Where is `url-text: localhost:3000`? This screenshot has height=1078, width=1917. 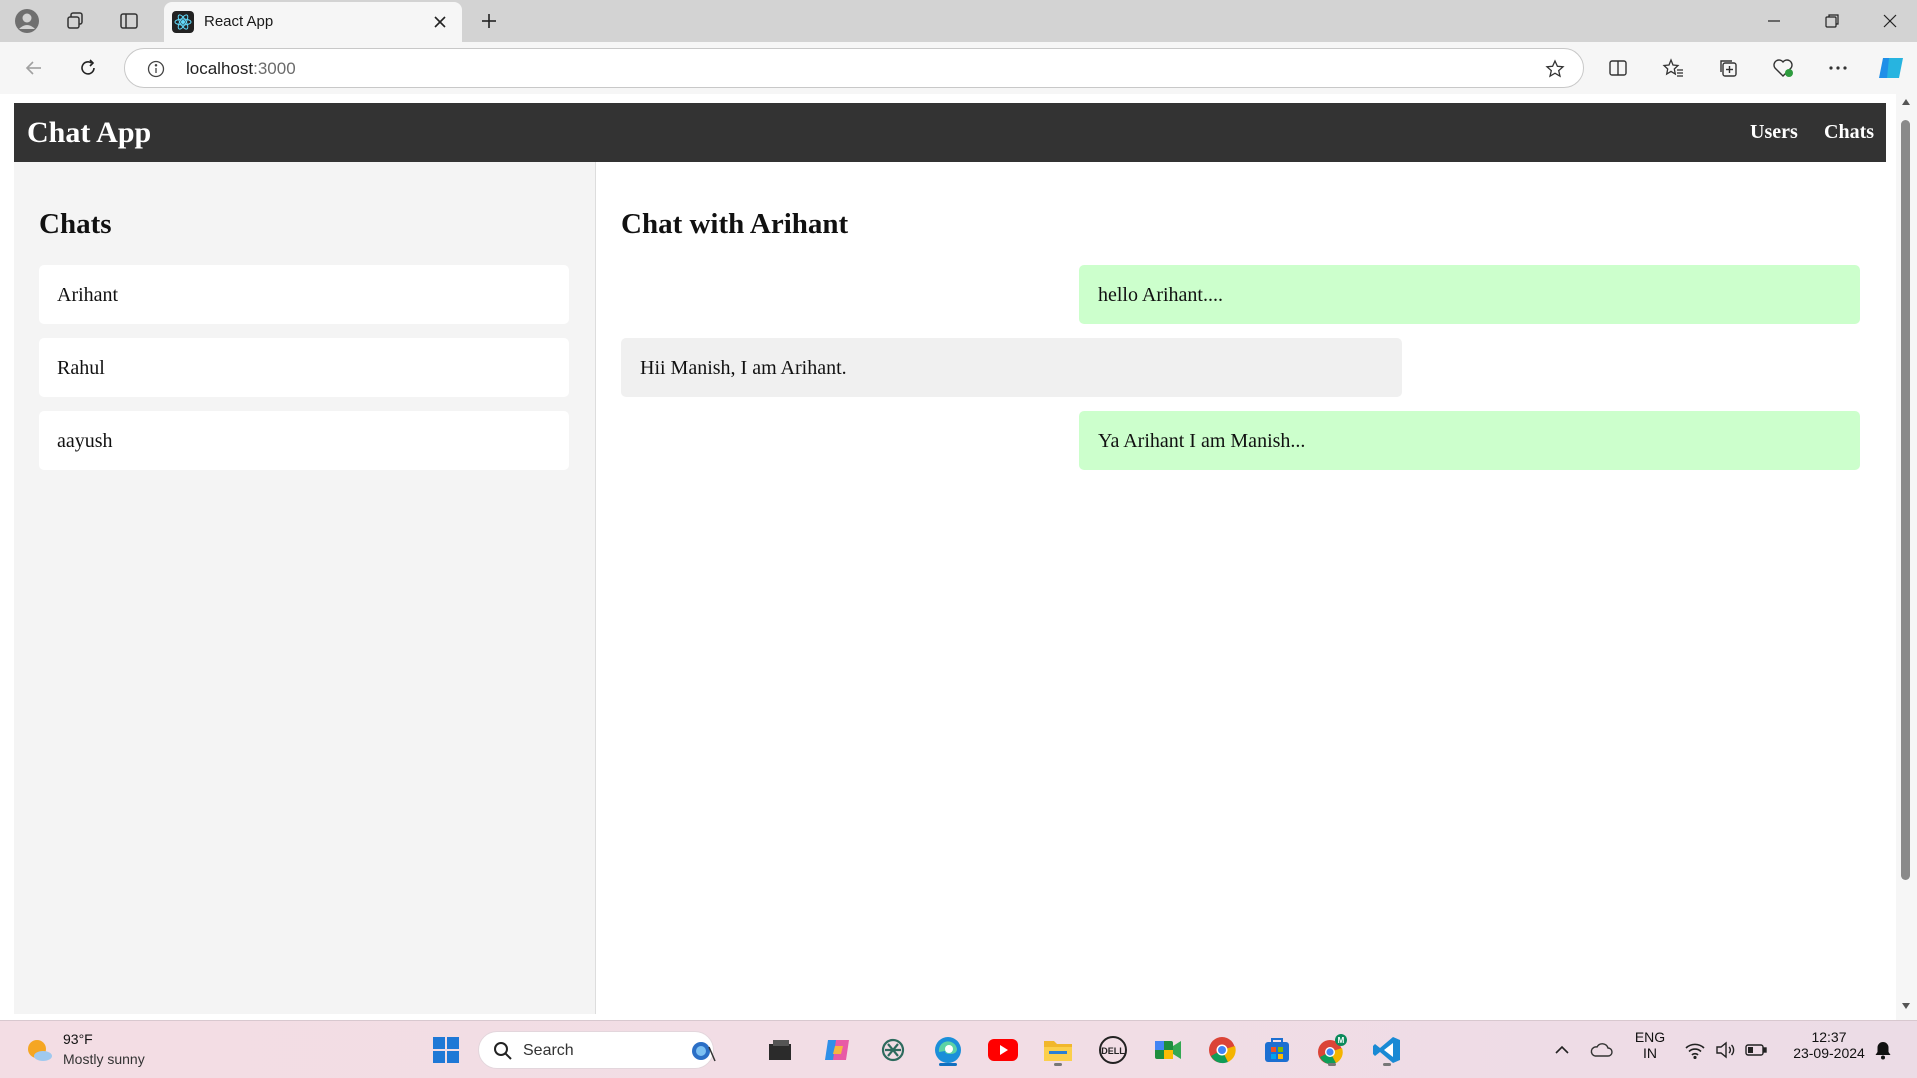
url-text: localhost:3000 is located at coordinates (241, 69).